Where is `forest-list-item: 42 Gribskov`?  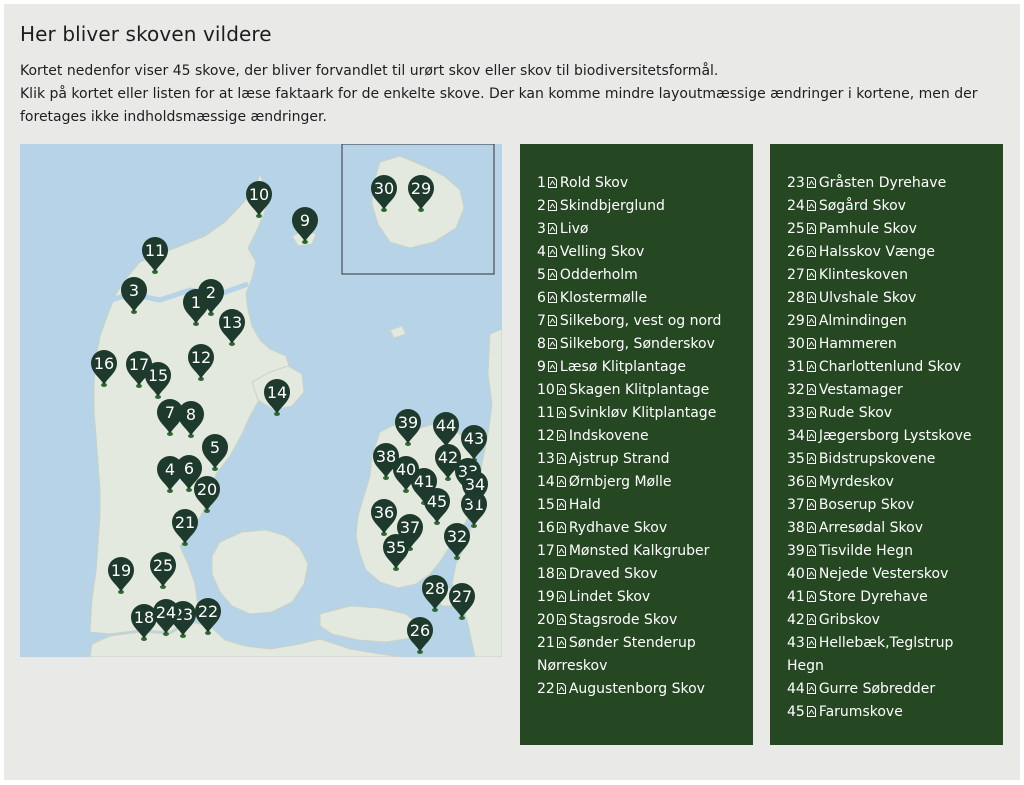
forest-list-item: 42 Gribskov is located at coordinates (890, 620).